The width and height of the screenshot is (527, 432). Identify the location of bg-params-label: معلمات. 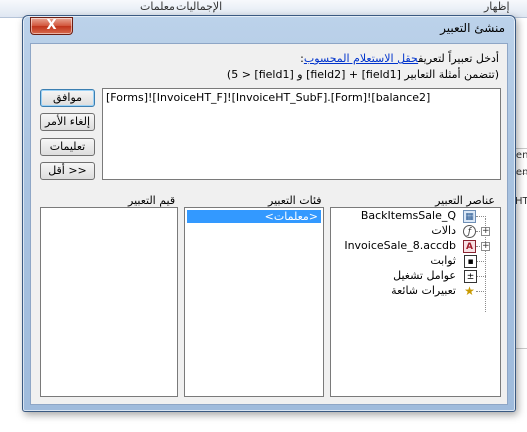
(157, 6).